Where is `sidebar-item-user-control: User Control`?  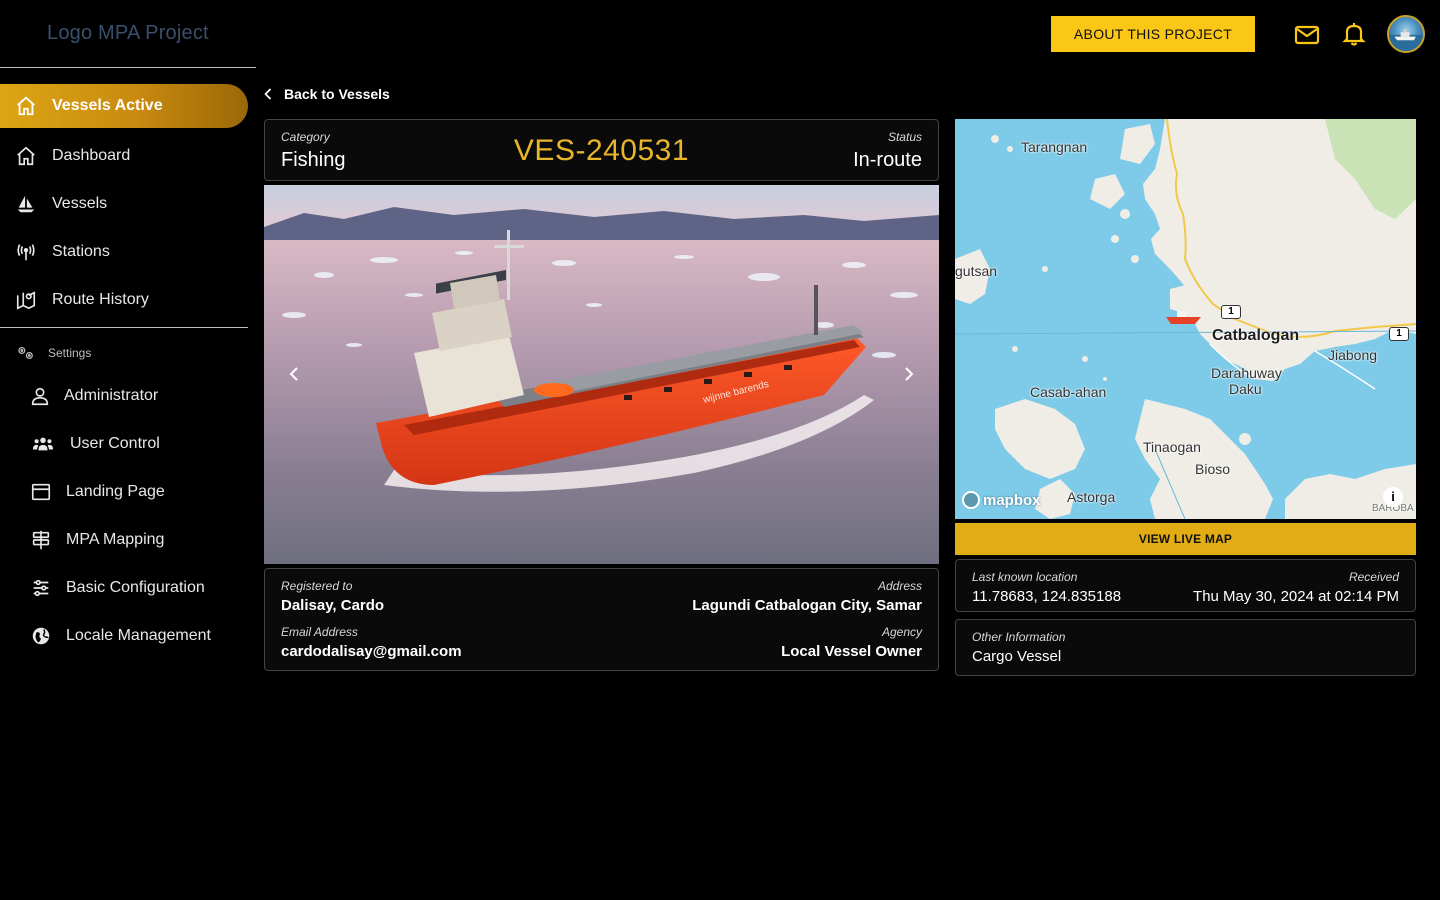 sidebar-item-user-control: User Control is located at coordinates (124, 444).